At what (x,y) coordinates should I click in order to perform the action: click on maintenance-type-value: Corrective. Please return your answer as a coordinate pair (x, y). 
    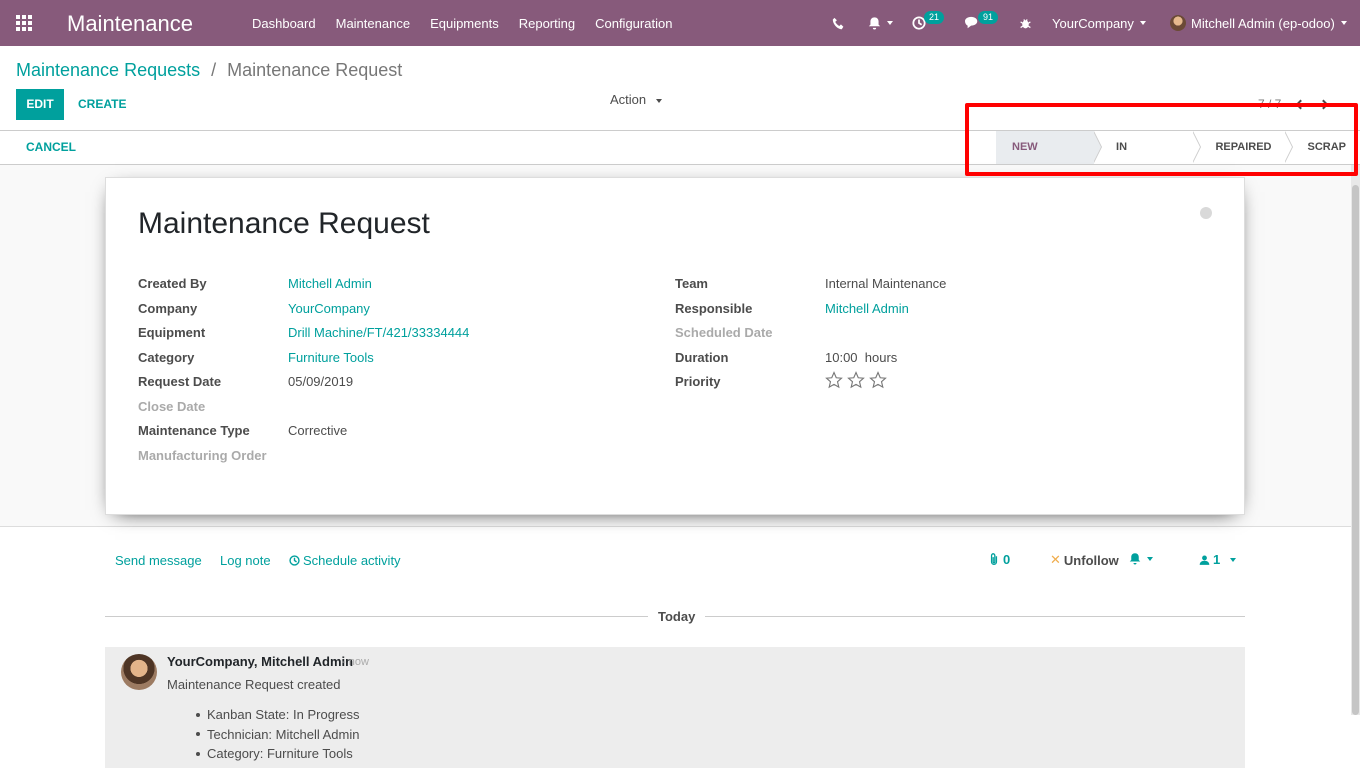
    Looking at the image, I should click on (318, 430).